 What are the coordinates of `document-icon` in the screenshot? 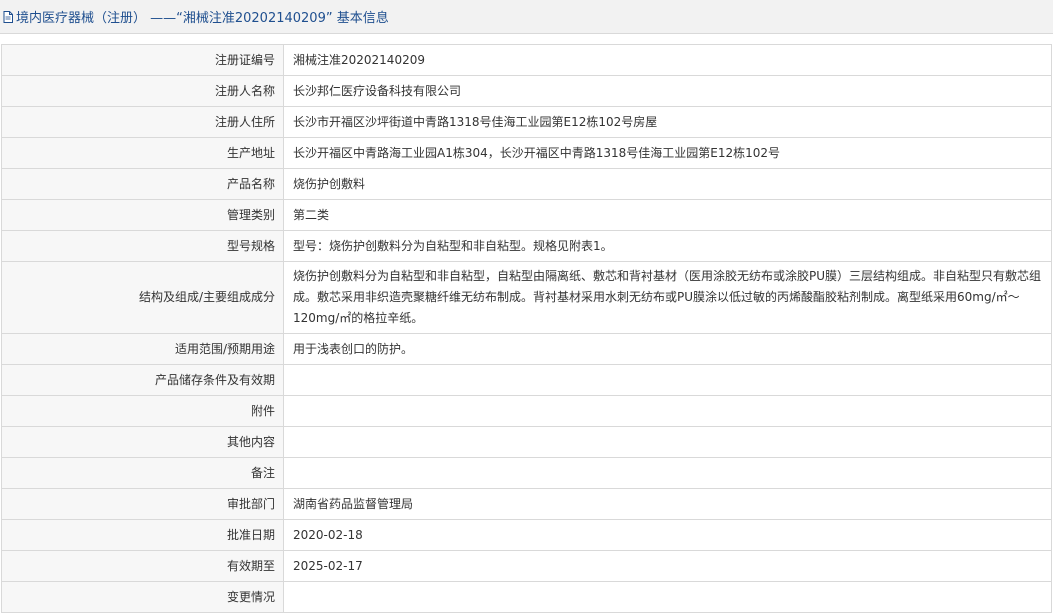 It's located at (8, 16).